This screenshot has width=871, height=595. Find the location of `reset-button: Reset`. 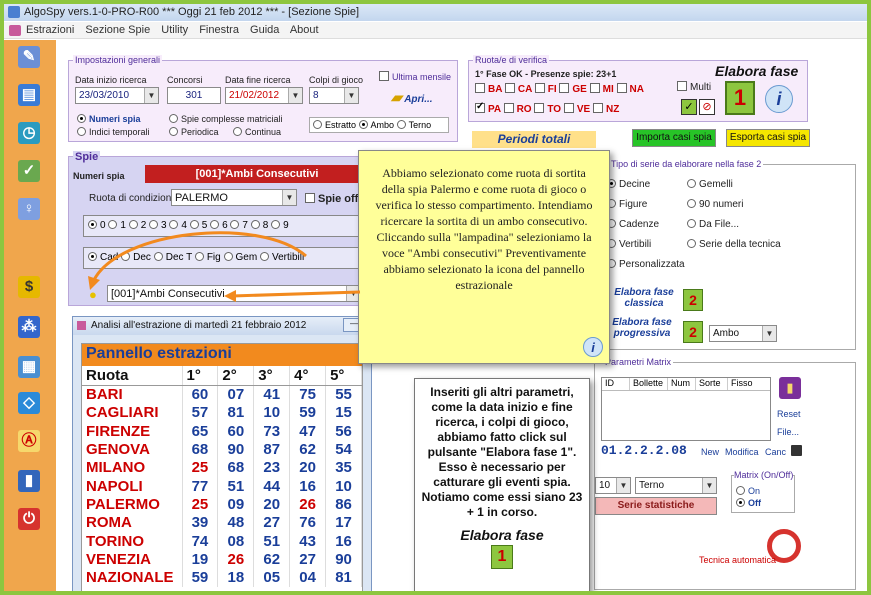

reset-button: Reset is located at coordinates (789, 414).